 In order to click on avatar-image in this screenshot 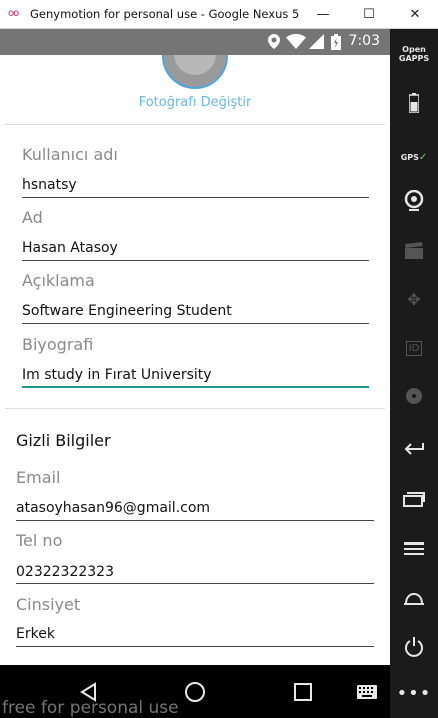, I will do `click(195, 65)`.